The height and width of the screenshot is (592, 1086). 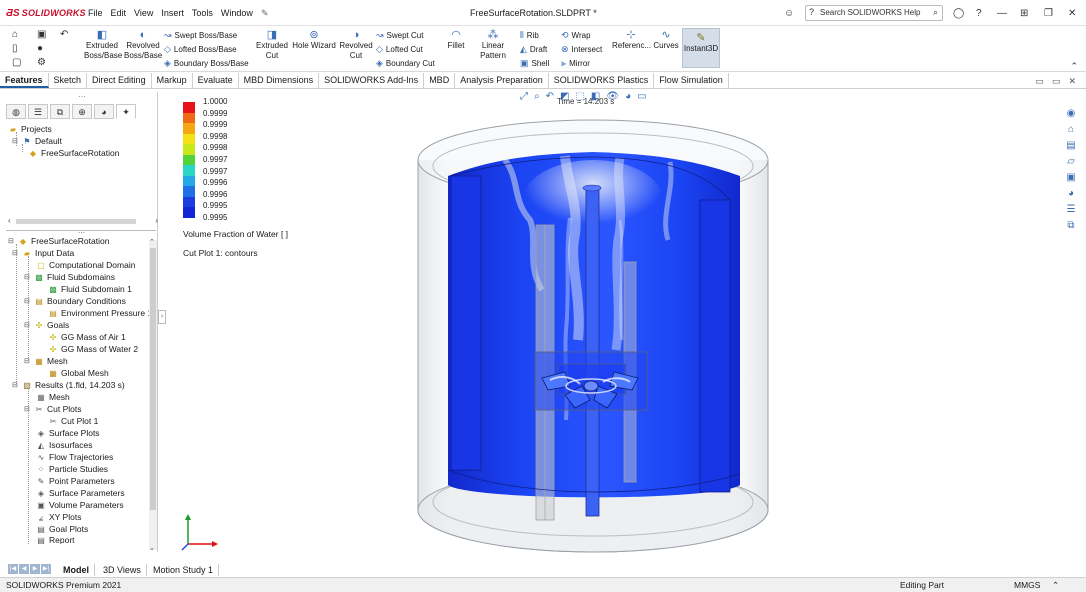 What do you see at coordinates (184, 570) in the screenshot?
I see `tab-motion-study: Motion Study 1` at bounding box center [184, 570].